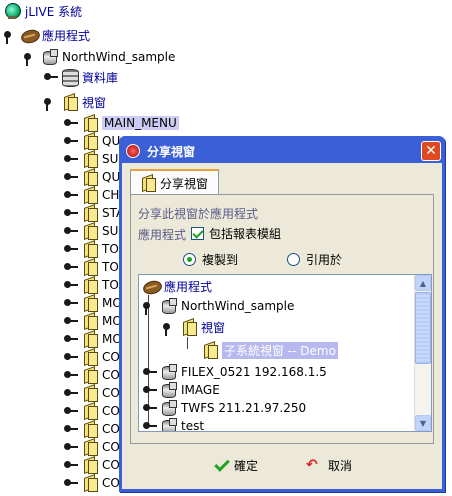  What do you see at coordinates (75, 102) in the screenshot?
I see `tree-views: 視窗` at bounding box center [75, 102].